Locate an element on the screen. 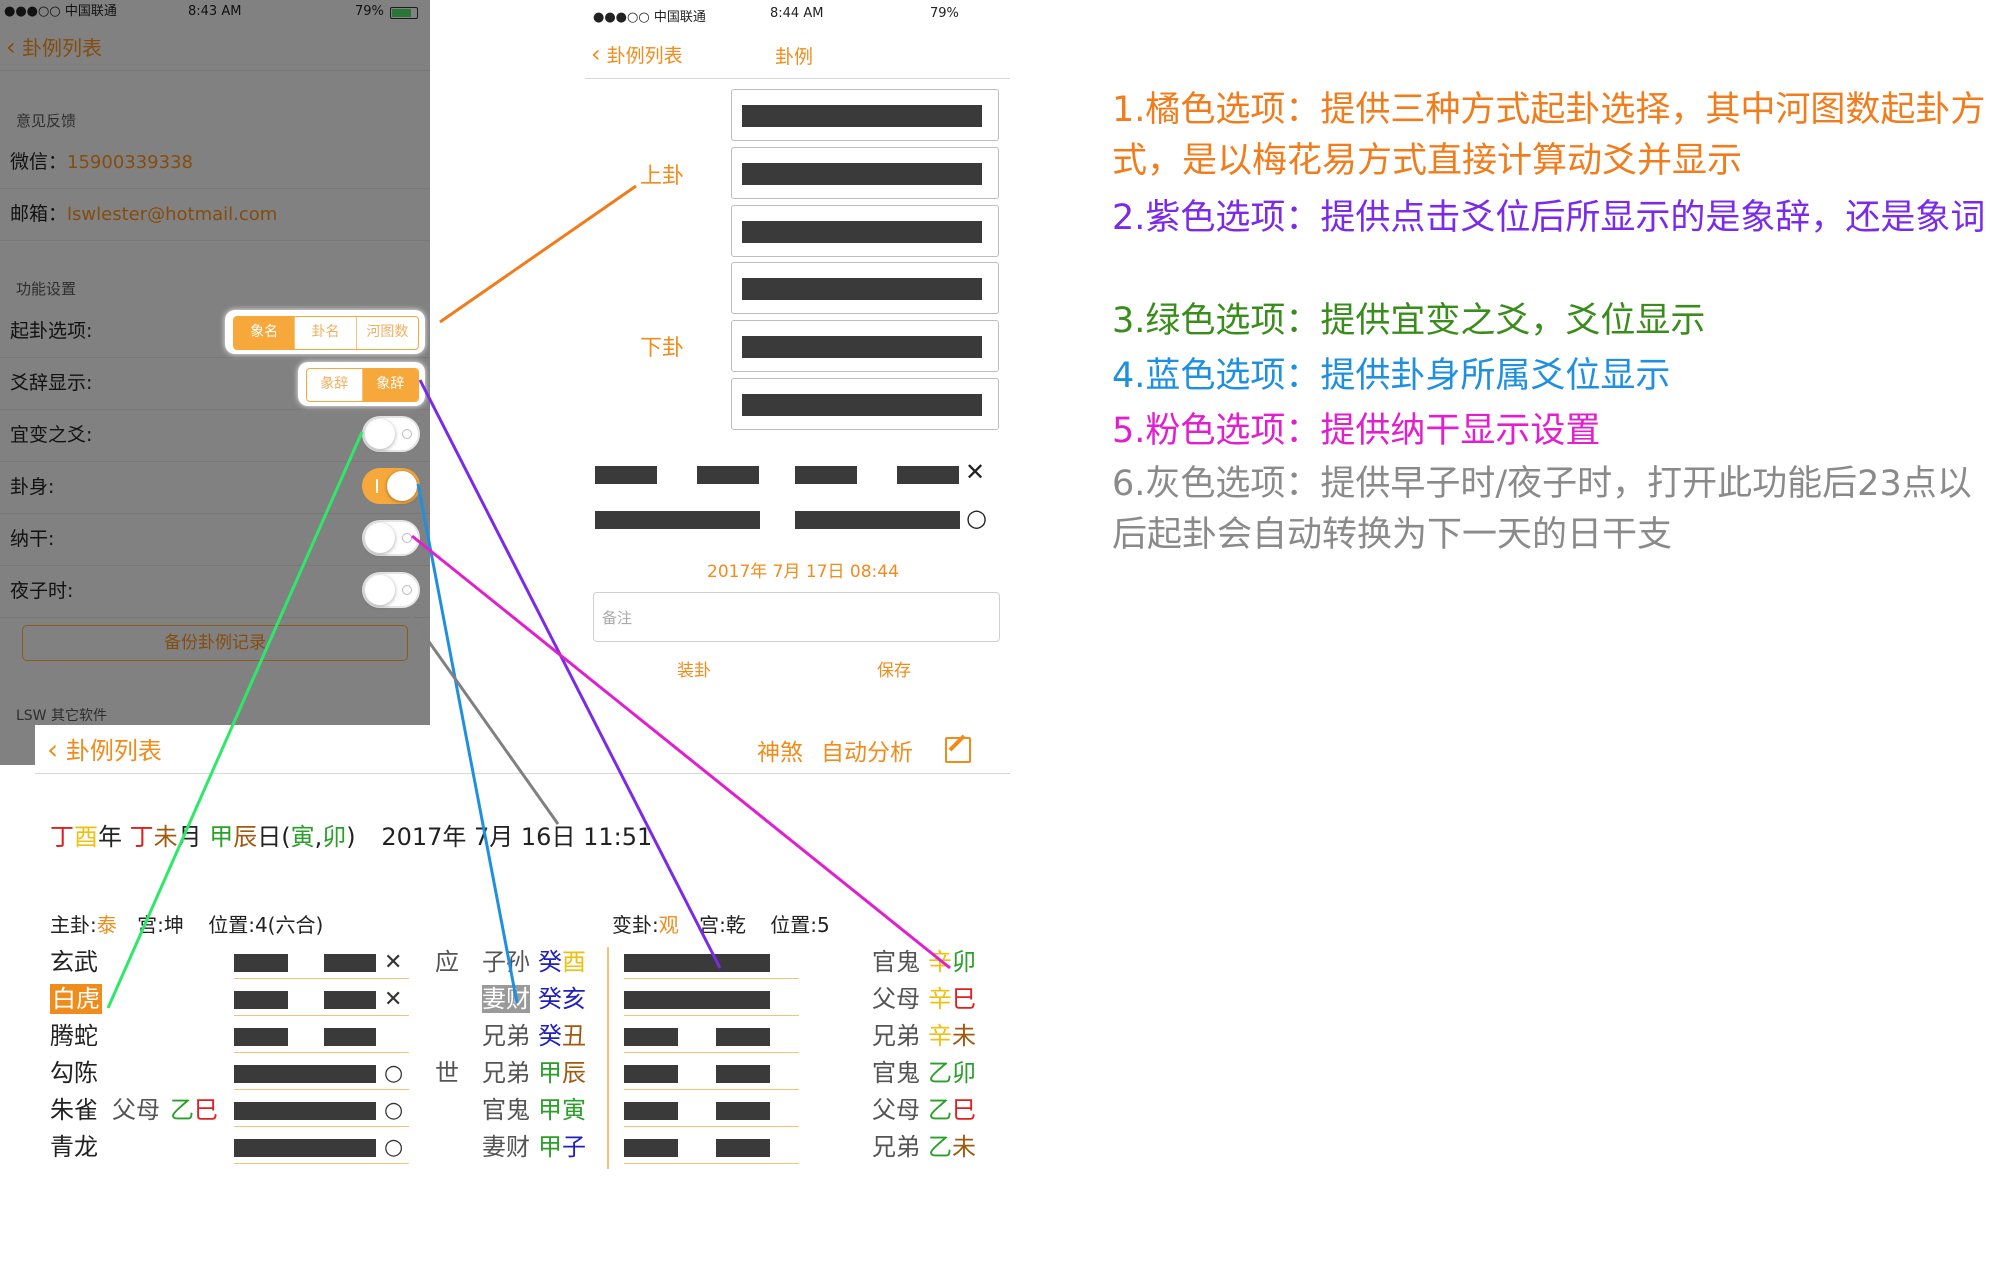  annotation-3: 3.绿色选项：提供宜变之爻，爻位显示 is located at coordinates (1409, 321).